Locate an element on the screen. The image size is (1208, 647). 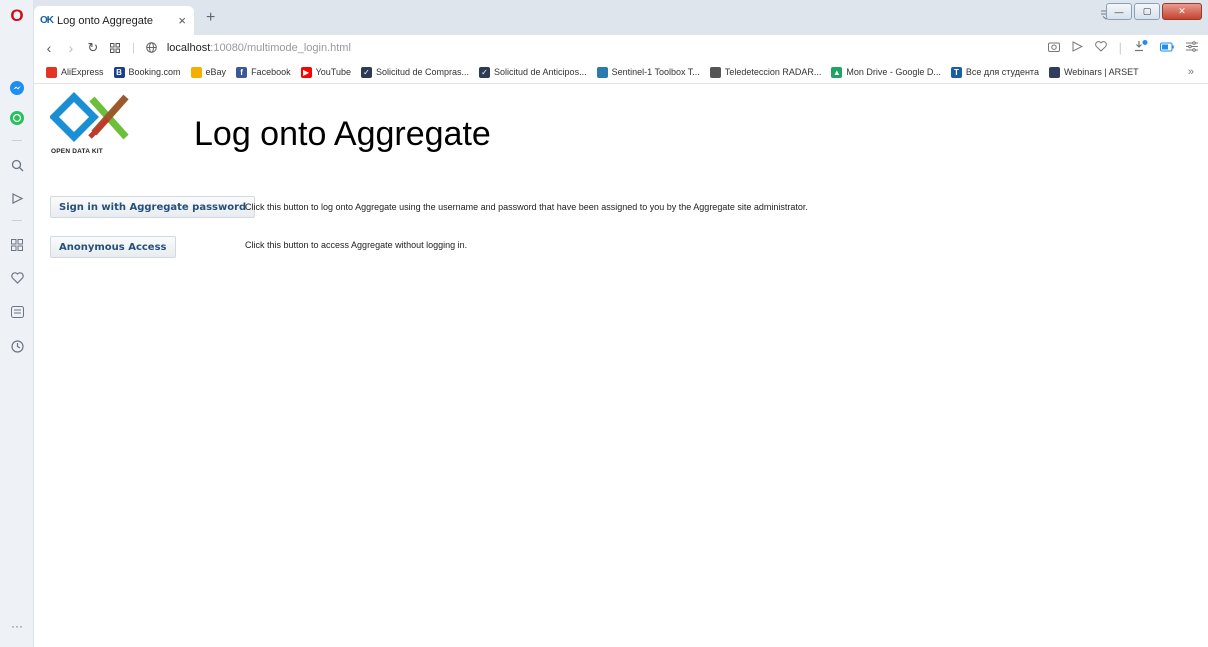
search-icon is located at coordinates (17, 165).